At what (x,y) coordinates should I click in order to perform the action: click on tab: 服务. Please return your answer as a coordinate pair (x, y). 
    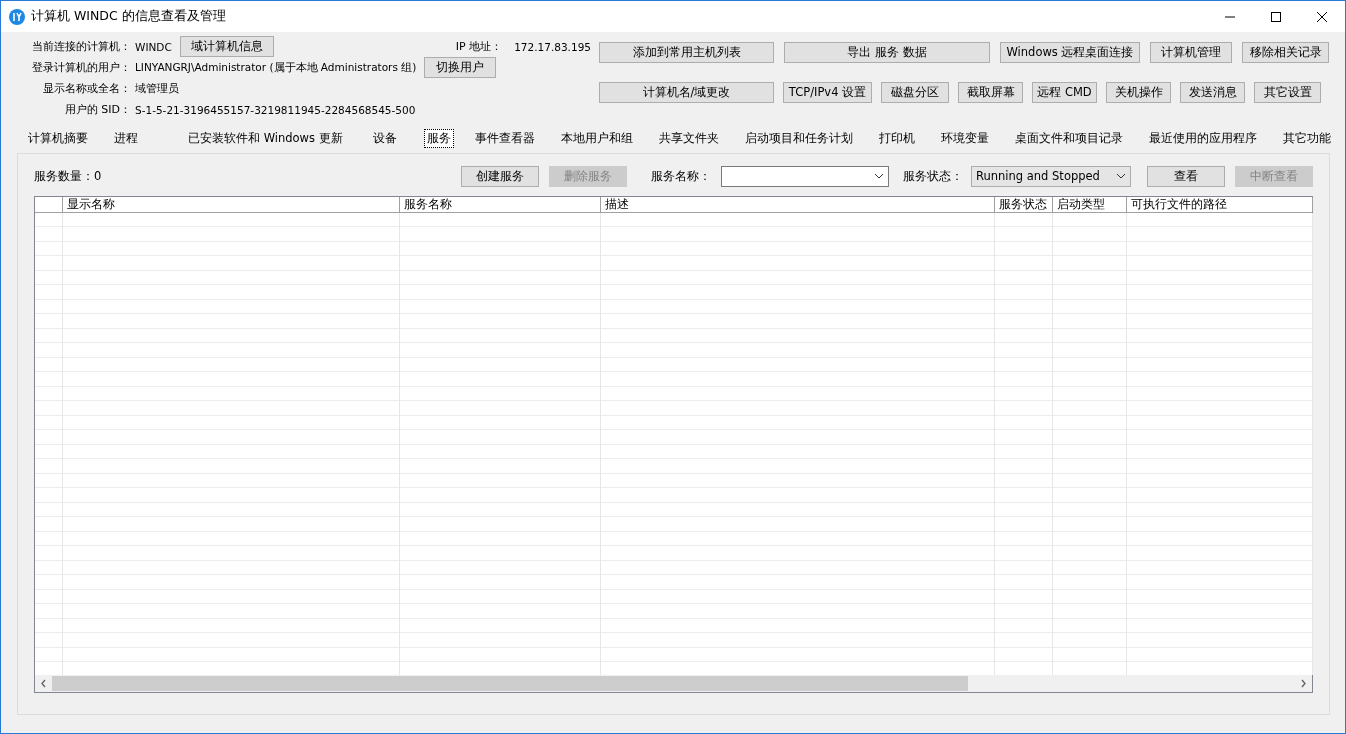
    Looking at the image, I should click on (438, 138).